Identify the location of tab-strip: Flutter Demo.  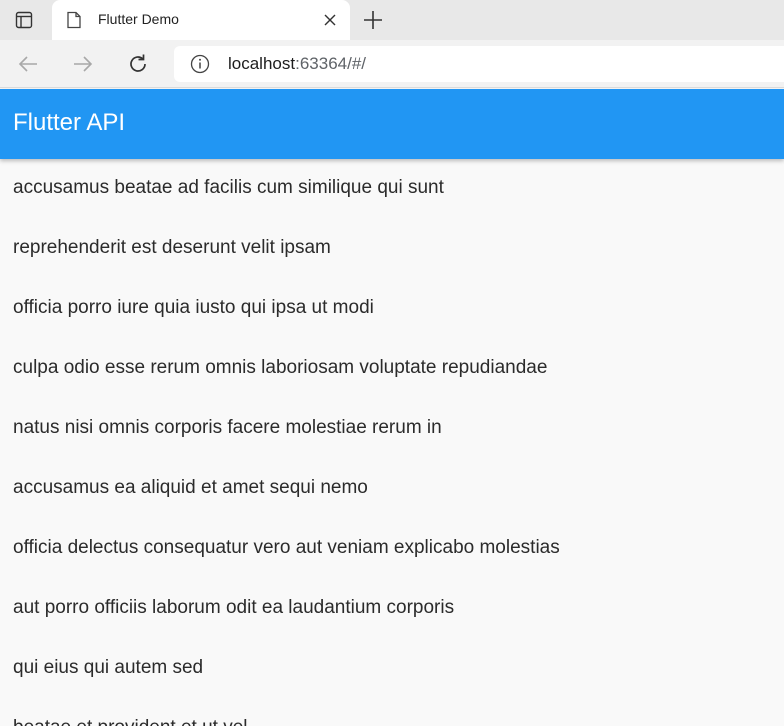
(392, 20).